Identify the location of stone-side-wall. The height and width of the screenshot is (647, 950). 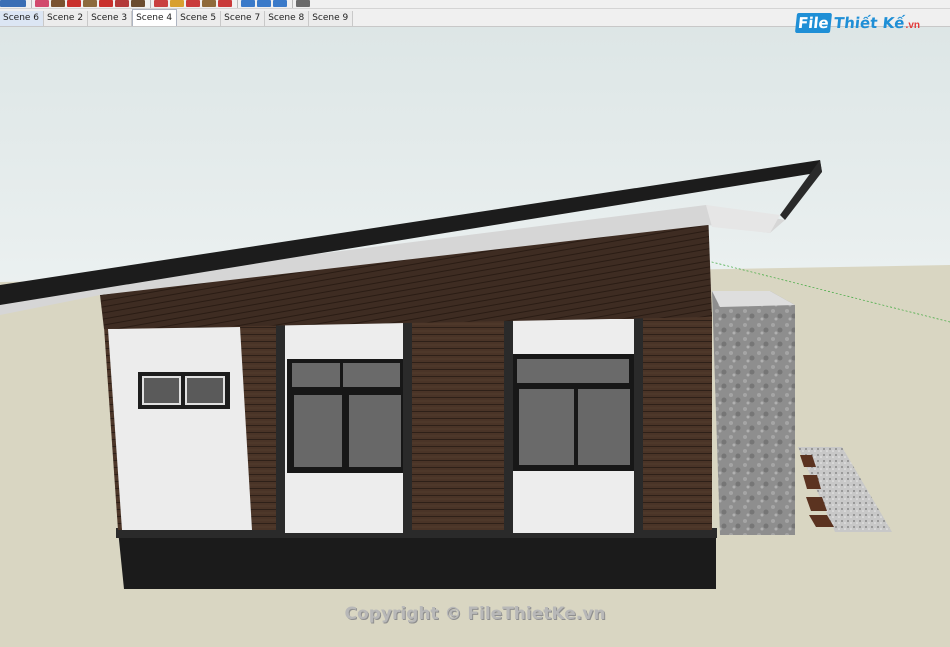
(753, 413).